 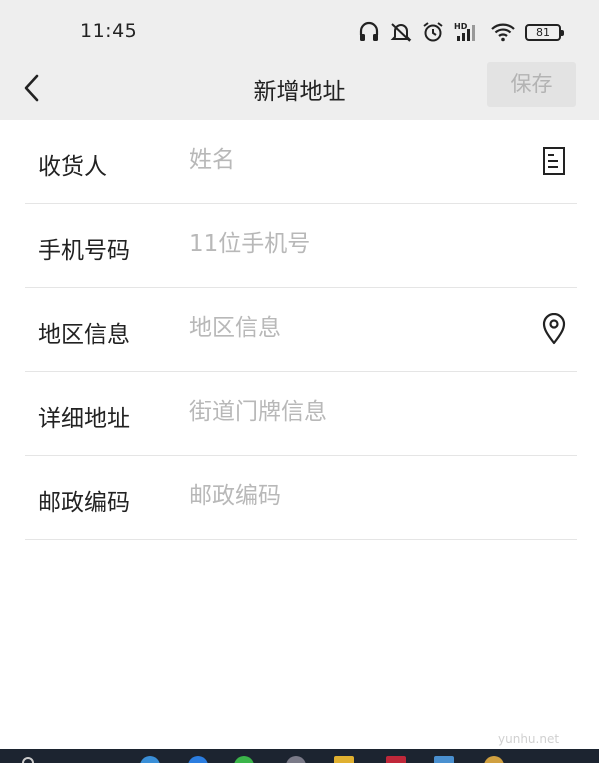 What do you see at coordinates (72, 167) in the screenshot?
I see `recipient-label: 收货人` at bounding box center [72, 167].